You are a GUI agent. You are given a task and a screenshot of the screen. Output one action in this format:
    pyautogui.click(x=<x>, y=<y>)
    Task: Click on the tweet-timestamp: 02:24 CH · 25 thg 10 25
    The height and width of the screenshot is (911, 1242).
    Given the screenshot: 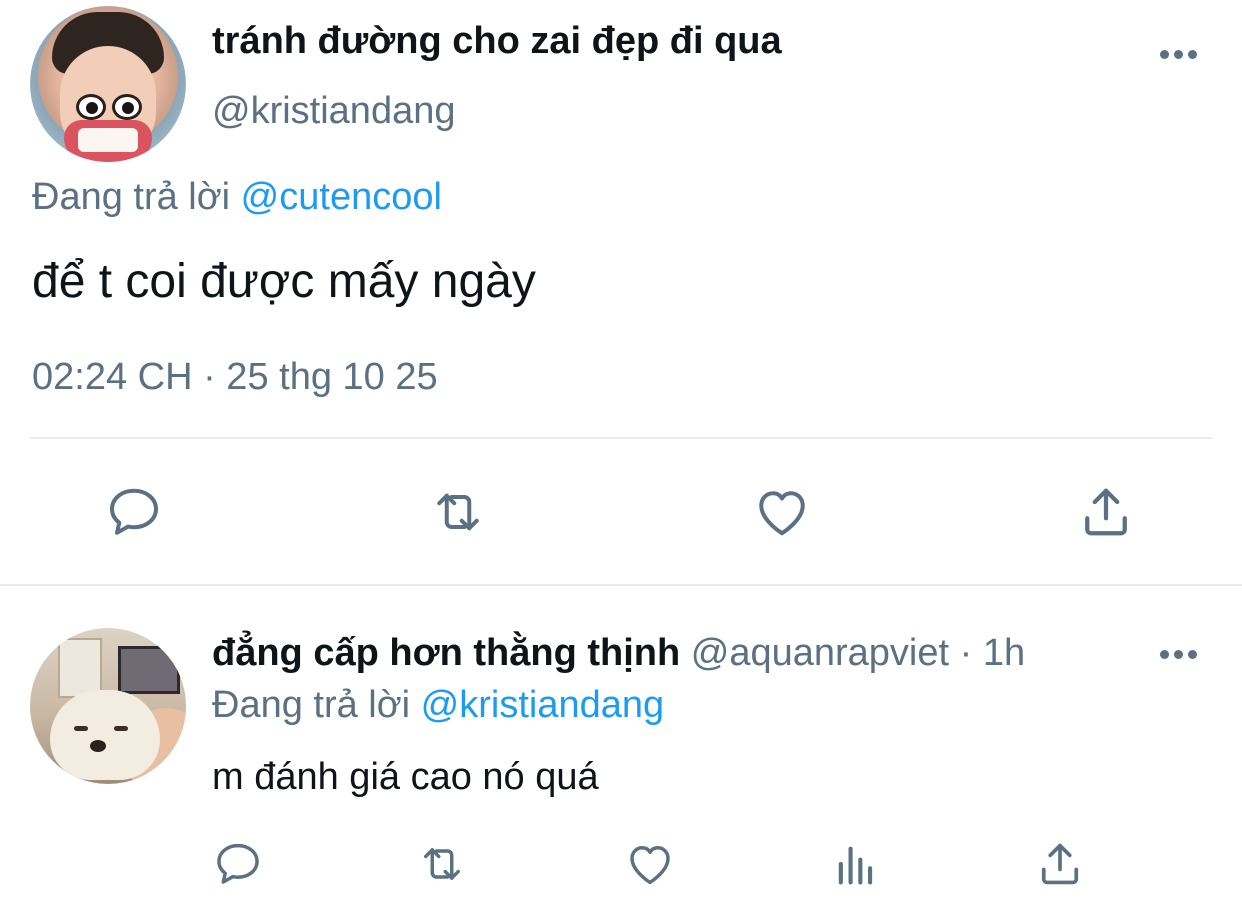 What is the action you would take?
    pyautogui.click(x=235, y=377)
    